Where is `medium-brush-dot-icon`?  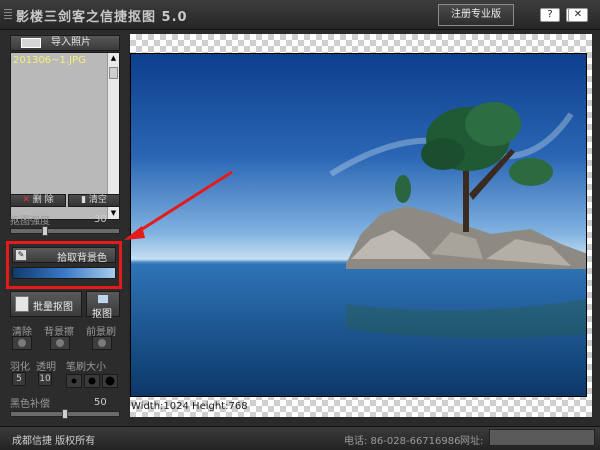
medium-brush-dot-icon is located at coordinates (92, 381).